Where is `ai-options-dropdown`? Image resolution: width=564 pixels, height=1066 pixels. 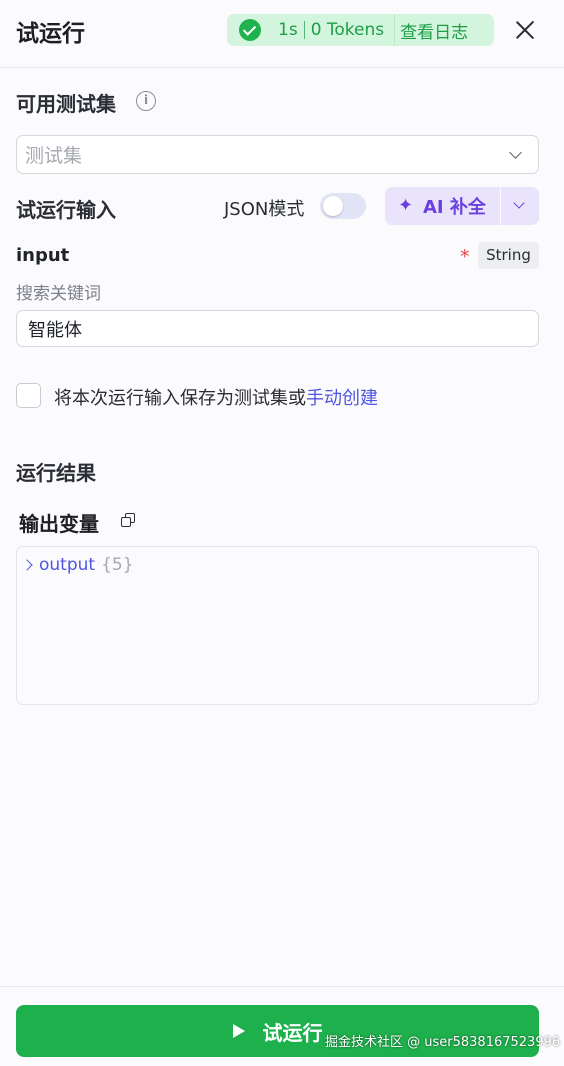 ai-options-dropdown is located at coordinates (520, 206).